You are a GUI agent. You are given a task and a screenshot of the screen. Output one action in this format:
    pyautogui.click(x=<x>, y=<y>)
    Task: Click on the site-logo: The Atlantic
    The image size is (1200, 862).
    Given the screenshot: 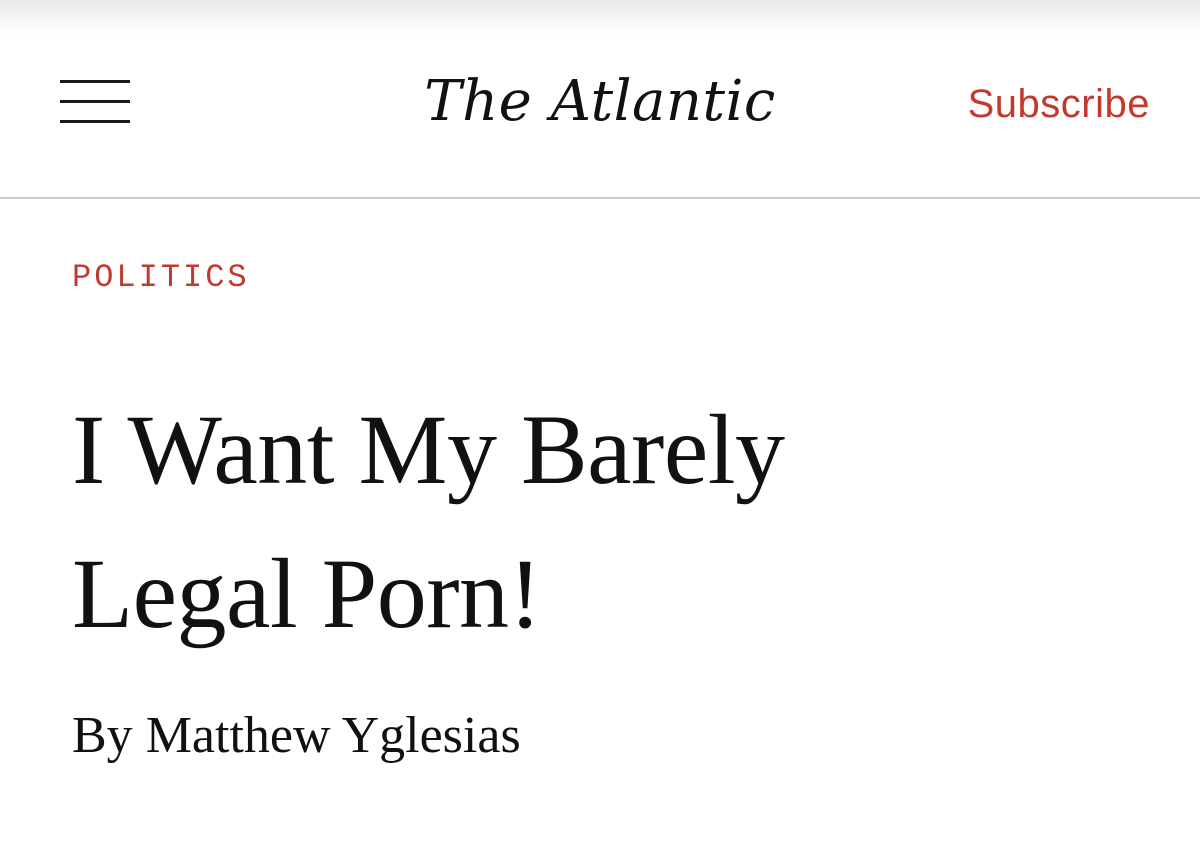 What is the action you would take?
    pyautogui.click(x=600, y=102)
    